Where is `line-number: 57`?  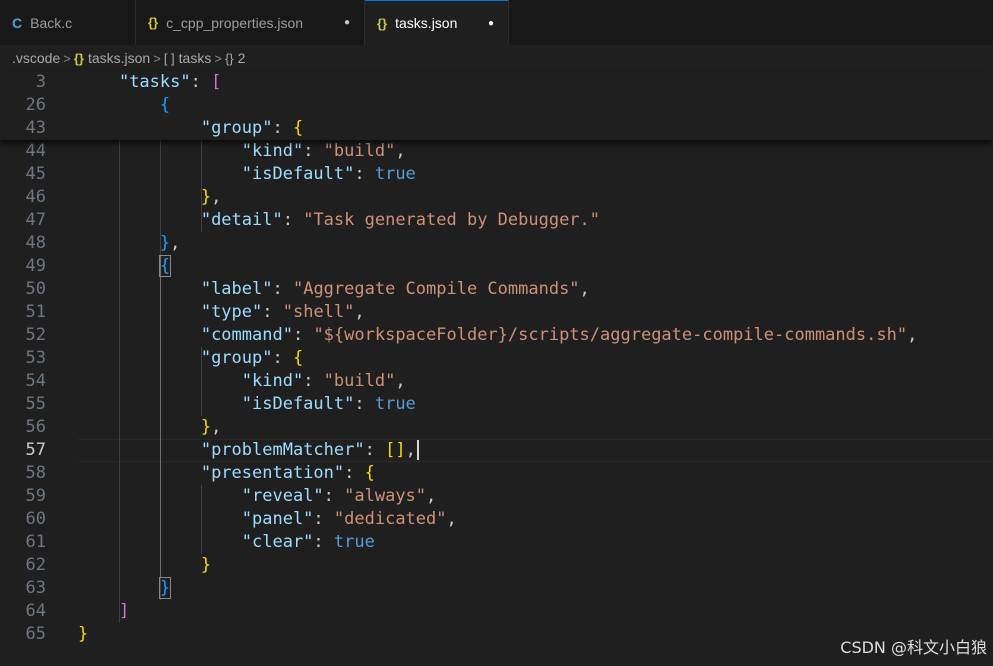 line-number: 57 is located at coordinates (35, 450).